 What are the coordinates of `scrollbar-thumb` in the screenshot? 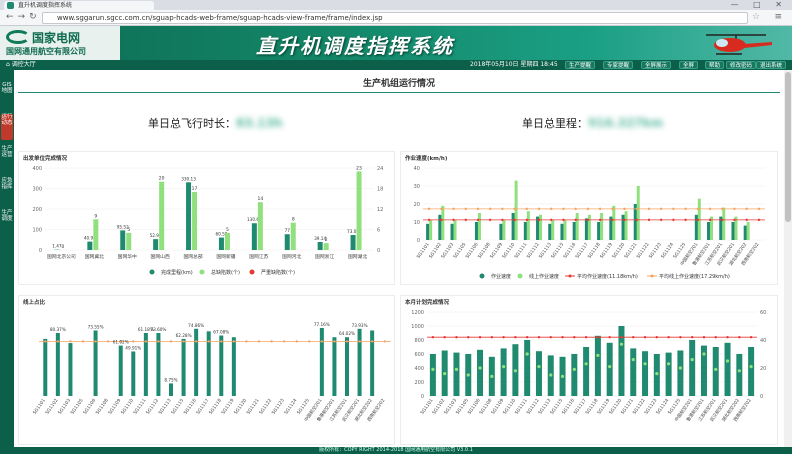 It's located at (788, 147).